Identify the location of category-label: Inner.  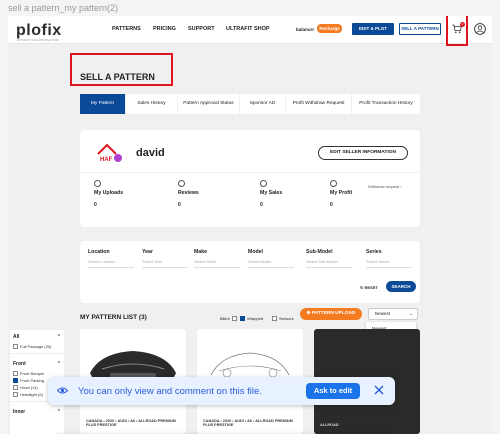
(19, 412).